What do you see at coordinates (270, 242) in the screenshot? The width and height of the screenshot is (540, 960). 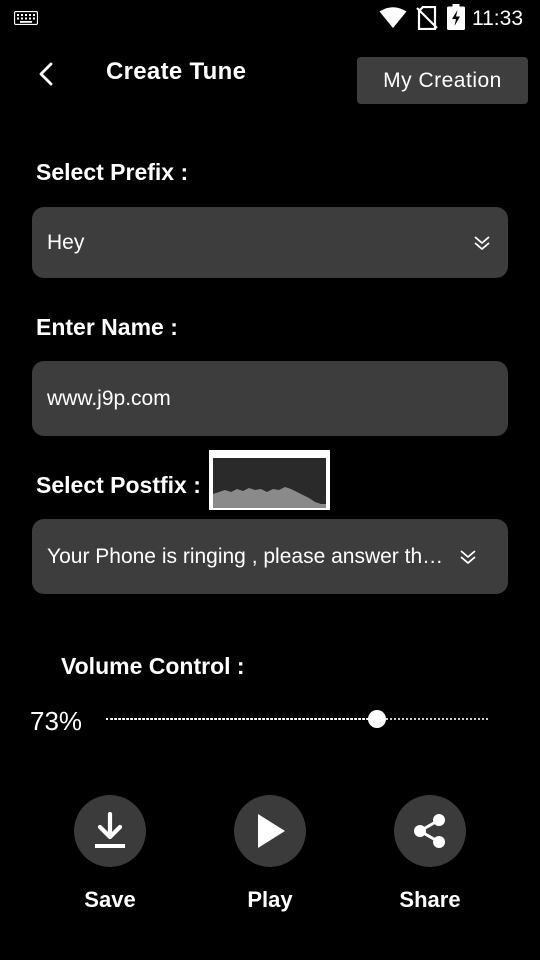 I see `prefix-dropdown: Hey` at bounding box center [270, 242].